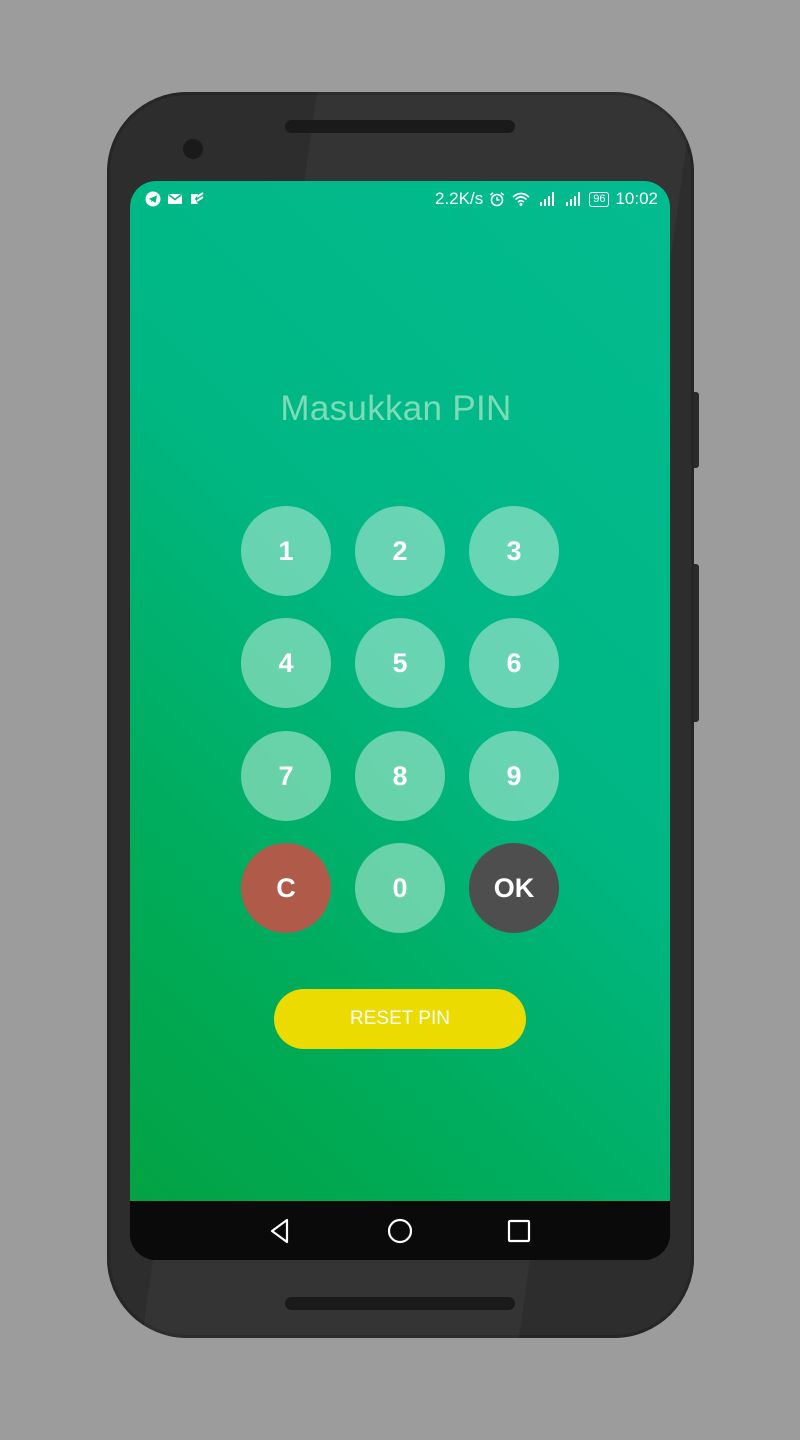  I want to click on key-7: 7, so click(286, 776).